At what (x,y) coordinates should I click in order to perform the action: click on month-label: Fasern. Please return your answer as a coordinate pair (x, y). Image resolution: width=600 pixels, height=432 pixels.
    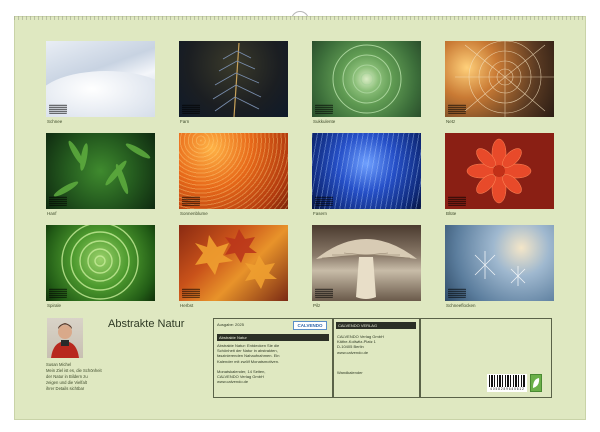
    Looking at the image, I should click on (320, 213).